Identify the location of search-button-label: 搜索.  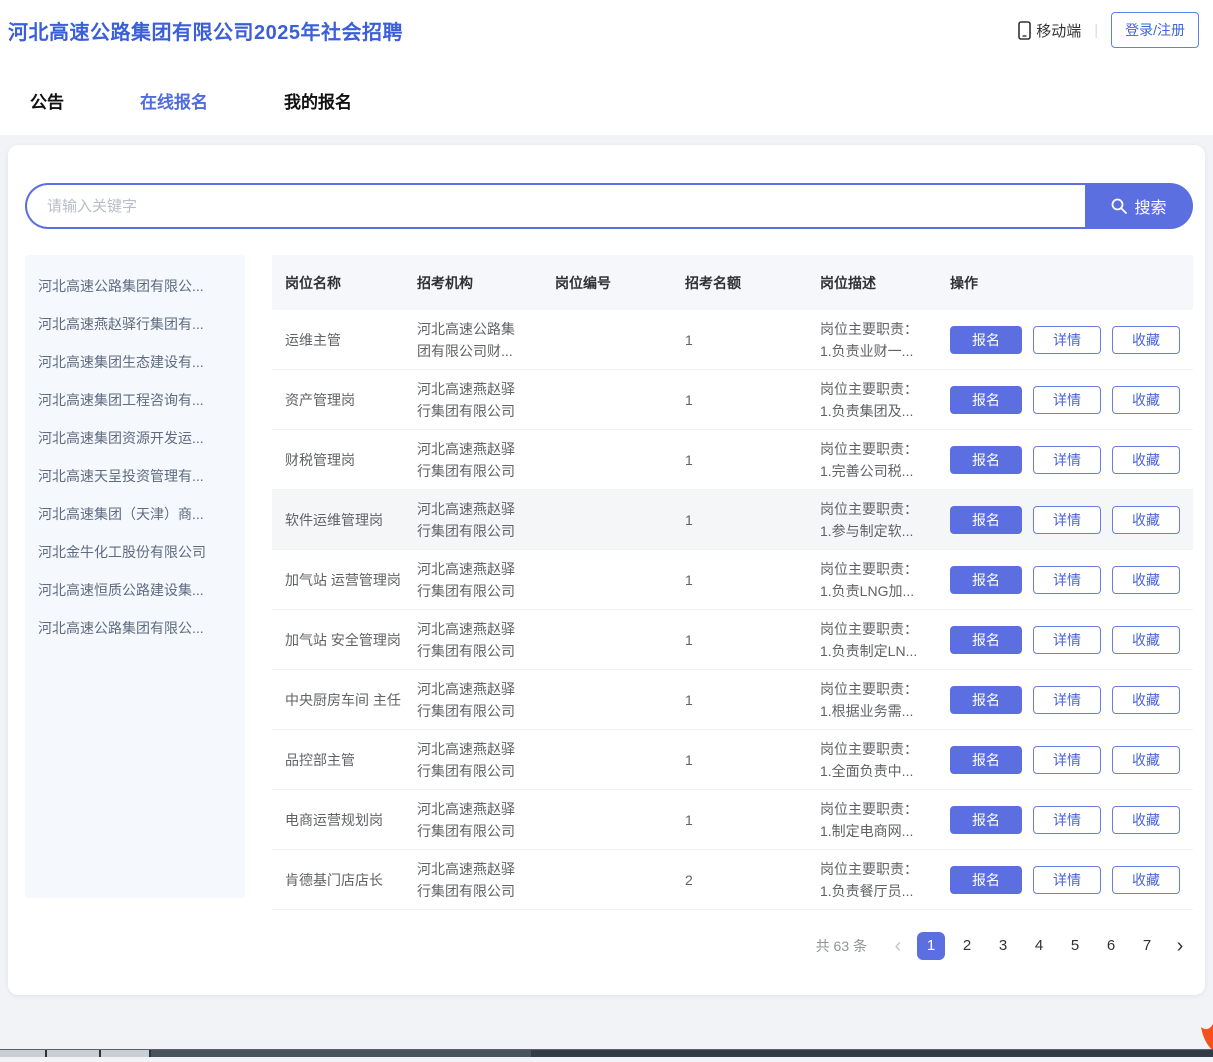
(1150, 208).